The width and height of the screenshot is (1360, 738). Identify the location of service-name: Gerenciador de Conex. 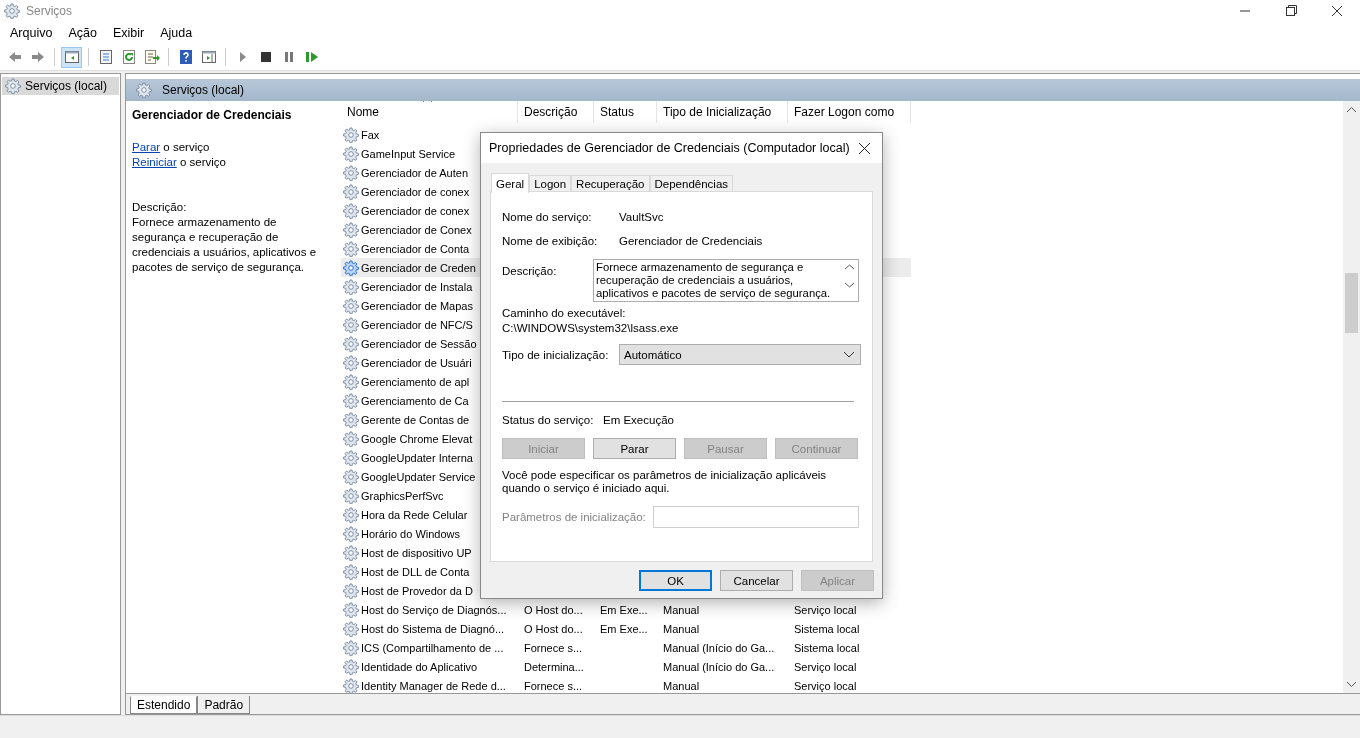
(416, 229).